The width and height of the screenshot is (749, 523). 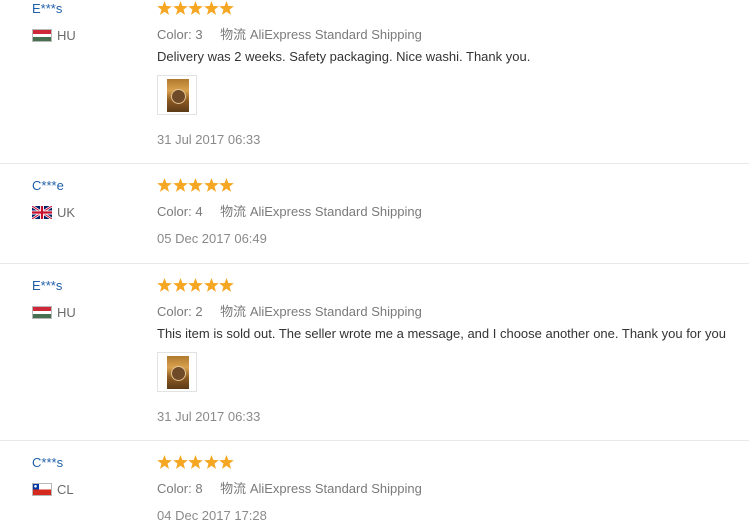 What do you see at coordinates (66, 212) in the screenshot?
I see `country-code: UK` at bounding box center [66, 212].